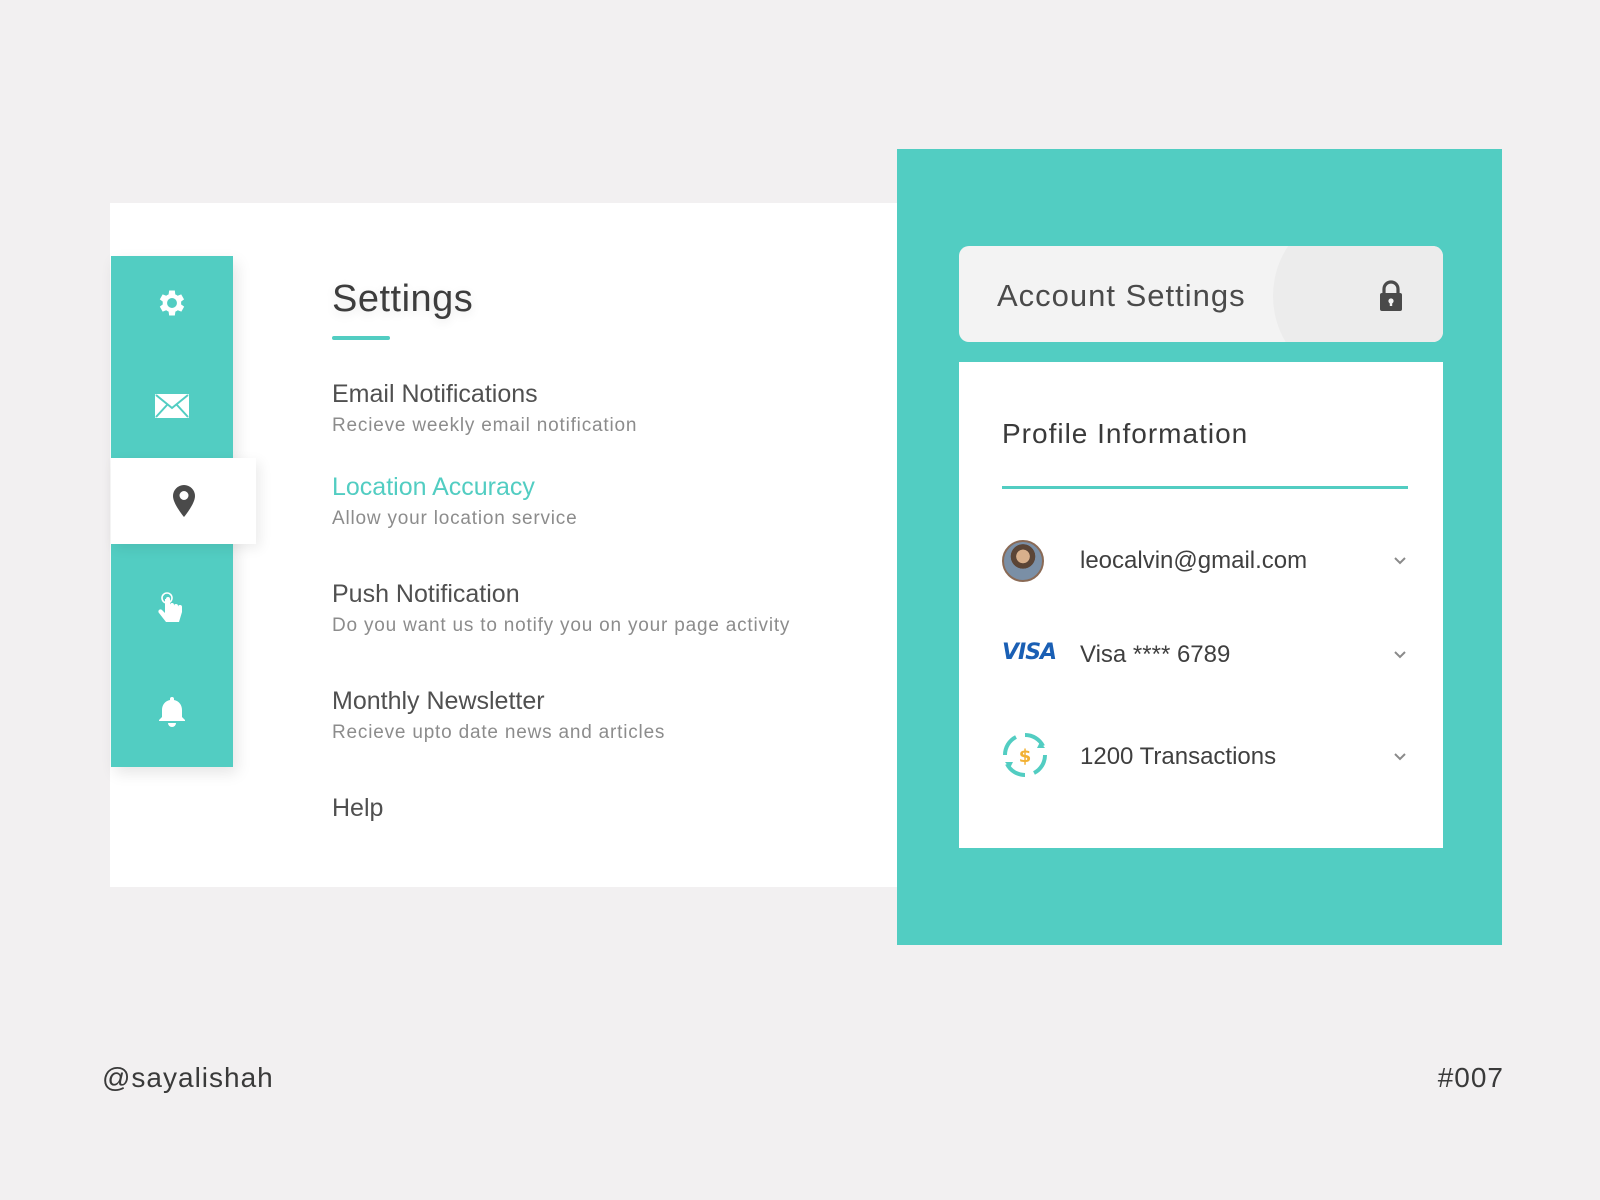 The width and height of the screenshot is (1600, 1200). Describe the element at coordinates (1391, 296) in the screenshot. I see `lock-icon` at that location.